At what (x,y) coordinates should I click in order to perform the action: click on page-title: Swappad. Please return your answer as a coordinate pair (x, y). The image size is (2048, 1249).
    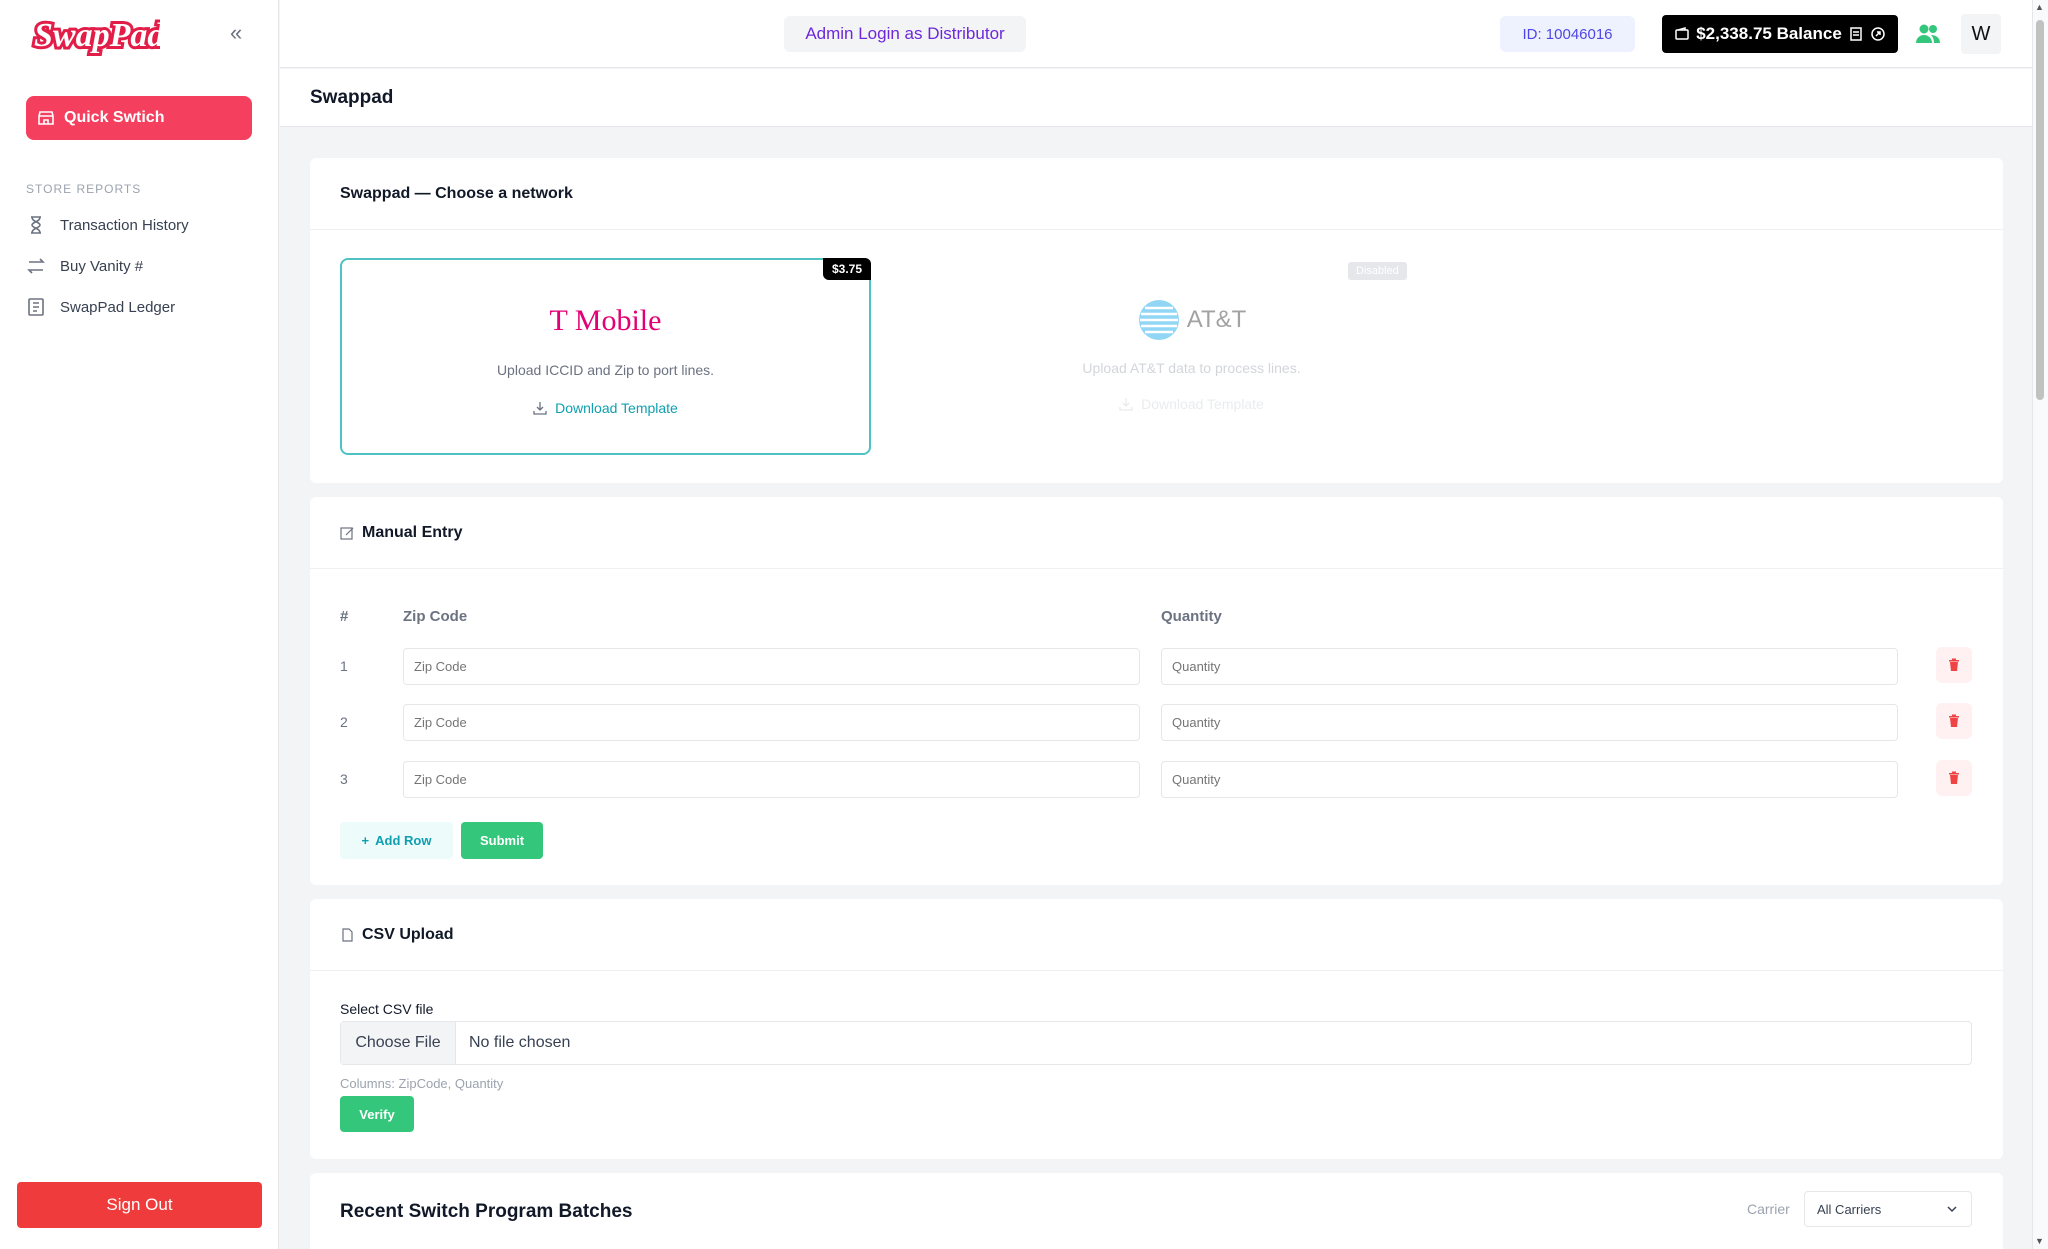
    Looking at the image, I should click on (352, 97).